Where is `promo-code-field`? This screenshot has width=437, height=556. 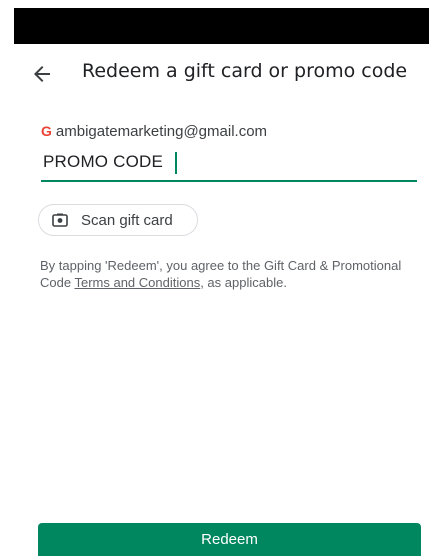 promo-code-field is located at coordinates (229, 164).